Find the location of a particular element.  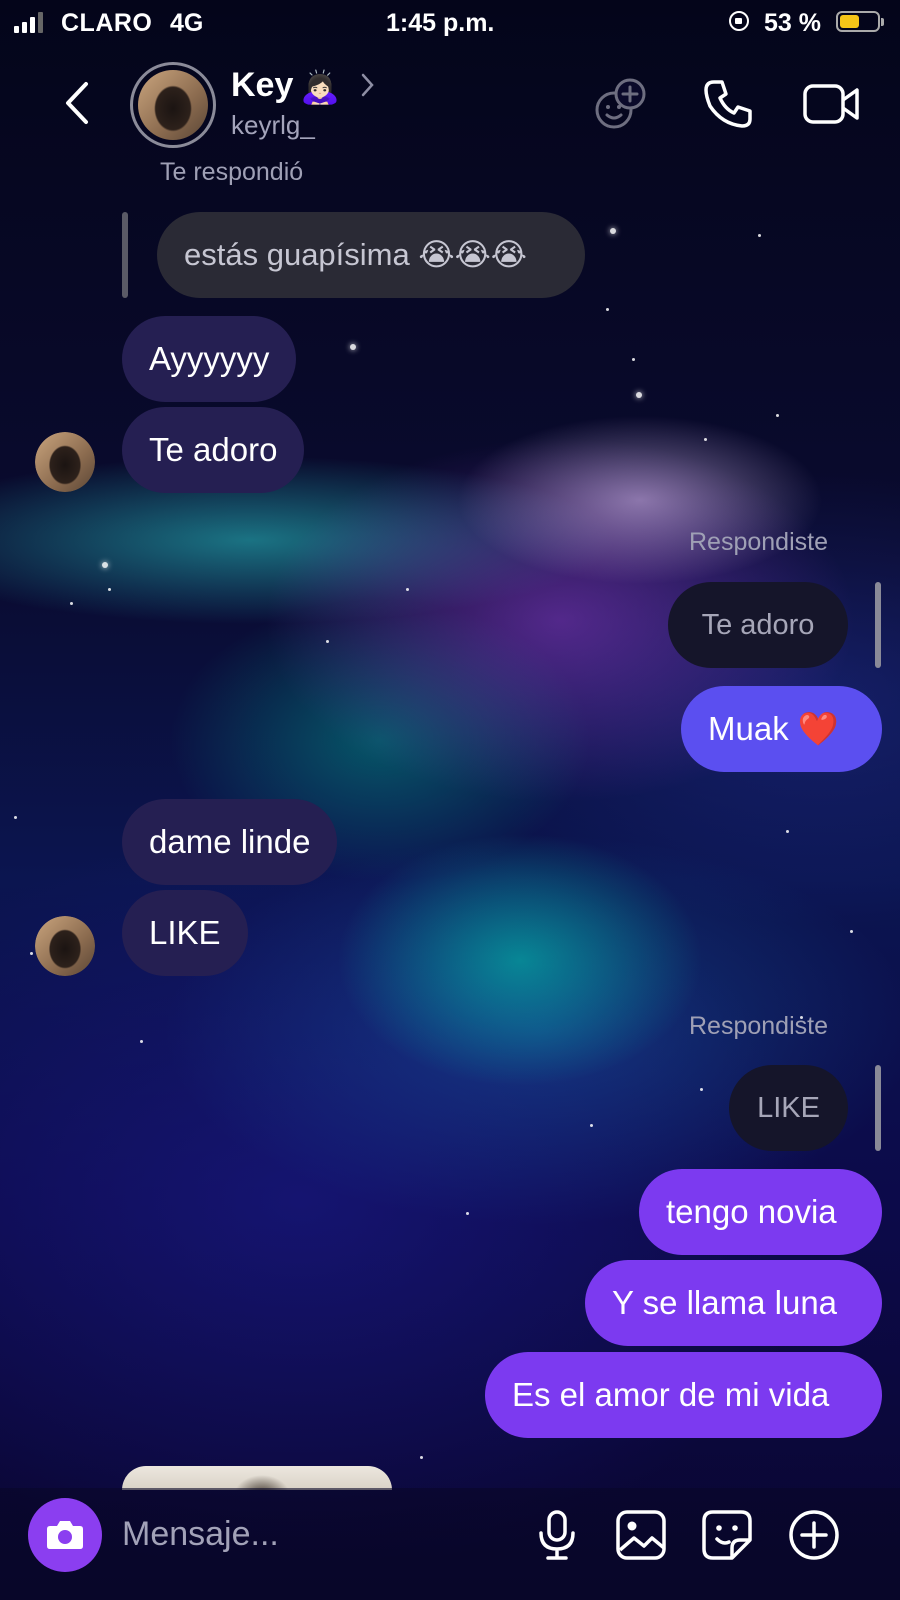

battery-percentage: 53 % is located at coordinates (792, 23).